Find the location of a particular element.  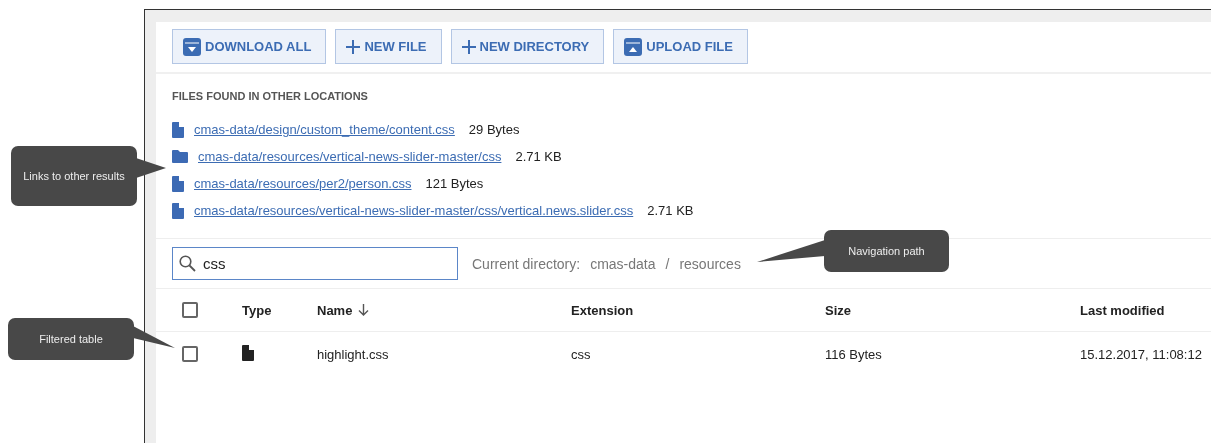

section-heading: FILES FOUND IN OTHER LOCATIONS is located at coordinates (270, 96).